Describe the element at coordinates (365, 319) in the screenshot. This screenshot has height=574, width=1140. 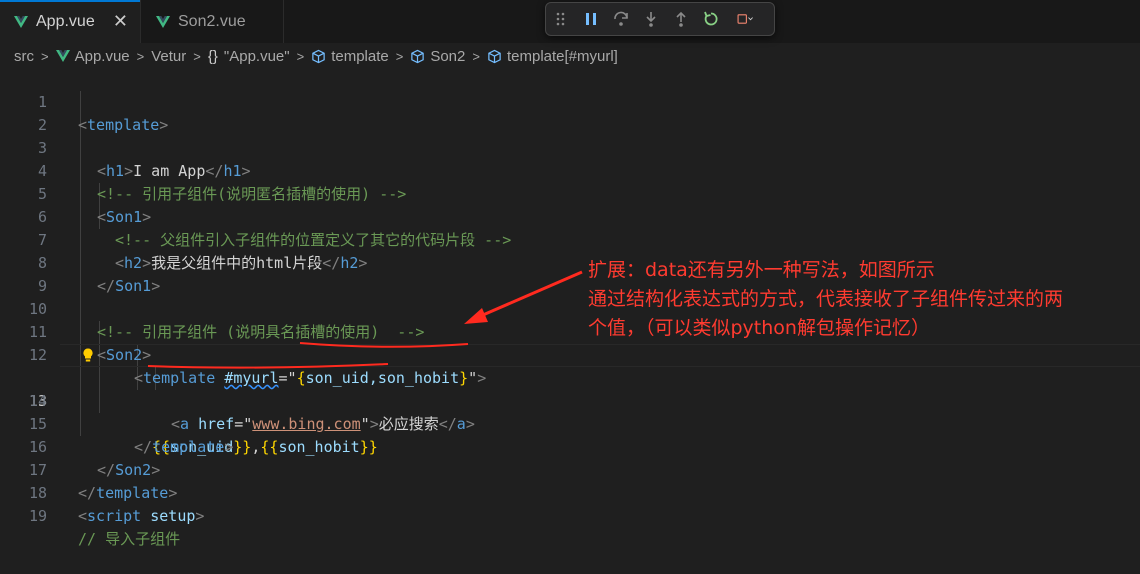
I see `annotation-overlay` at that location.